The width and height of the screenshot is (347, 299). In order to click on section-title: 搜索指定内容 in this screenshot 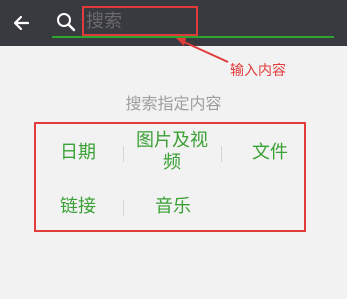, I will do `click(173, 103)`.